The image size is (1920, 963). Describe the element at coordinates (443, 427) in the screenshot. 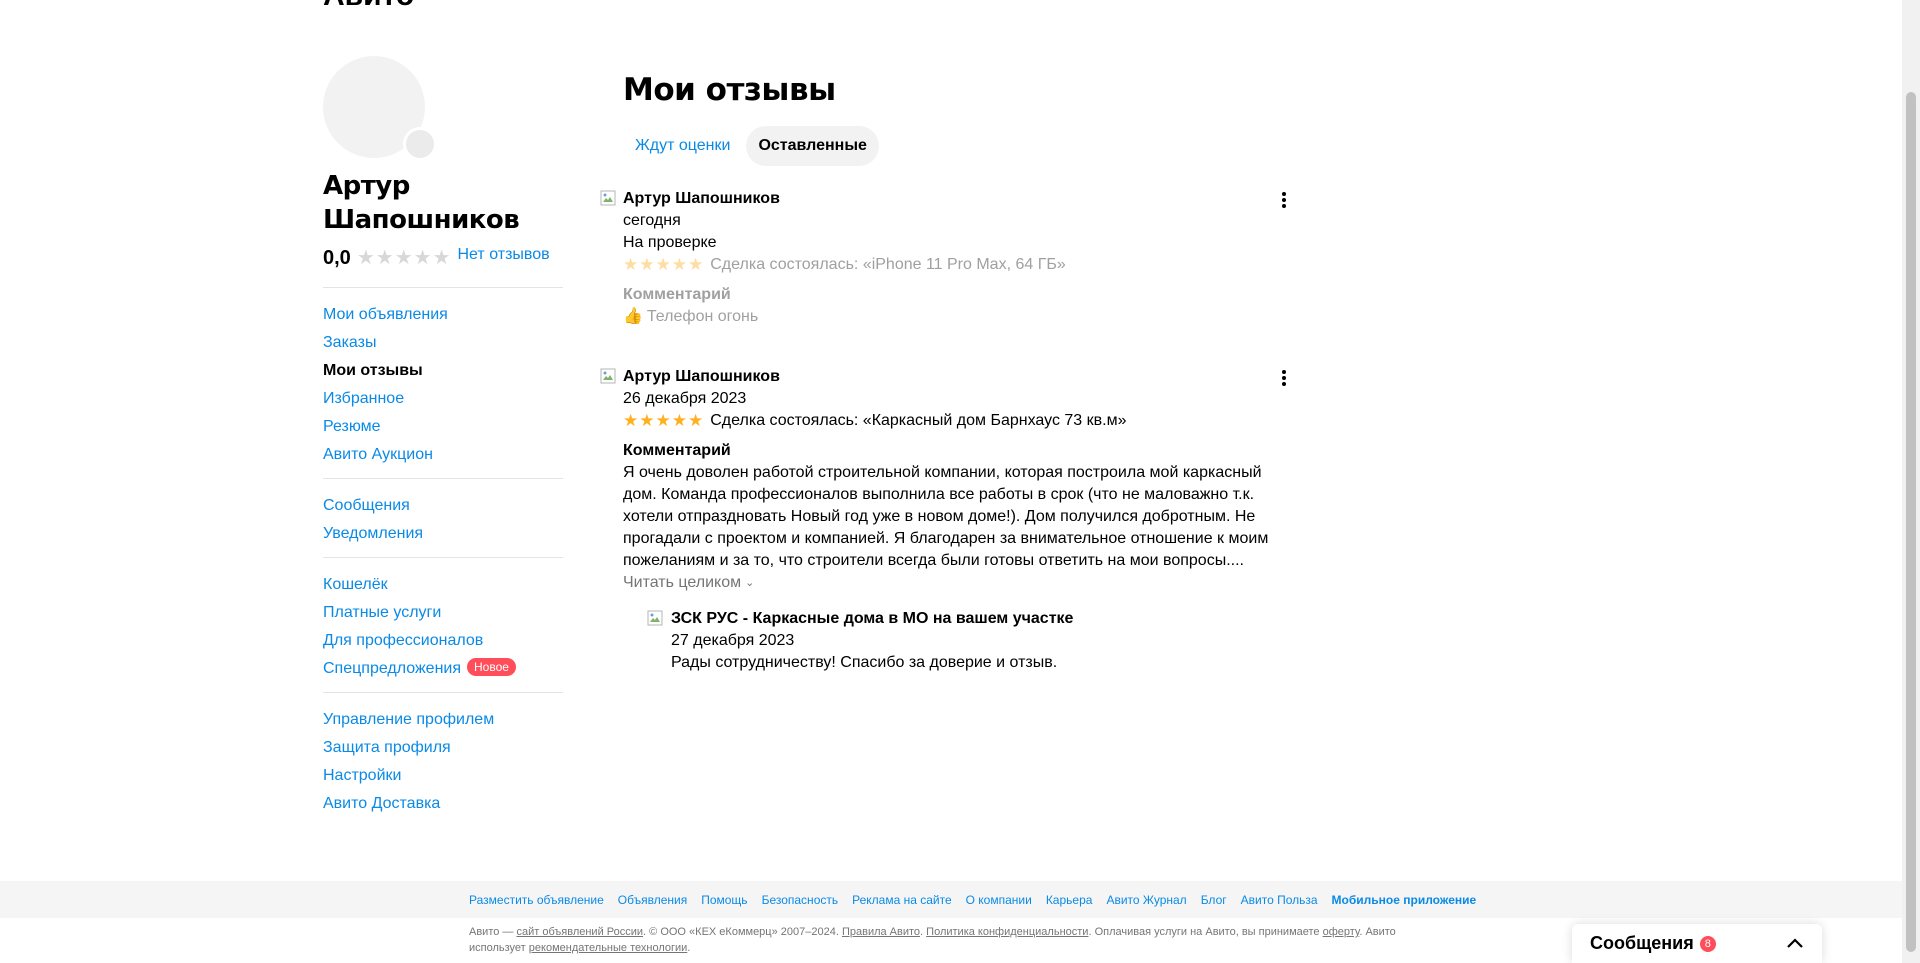

I see `sidebar-item-resume: Резюме` at that location.